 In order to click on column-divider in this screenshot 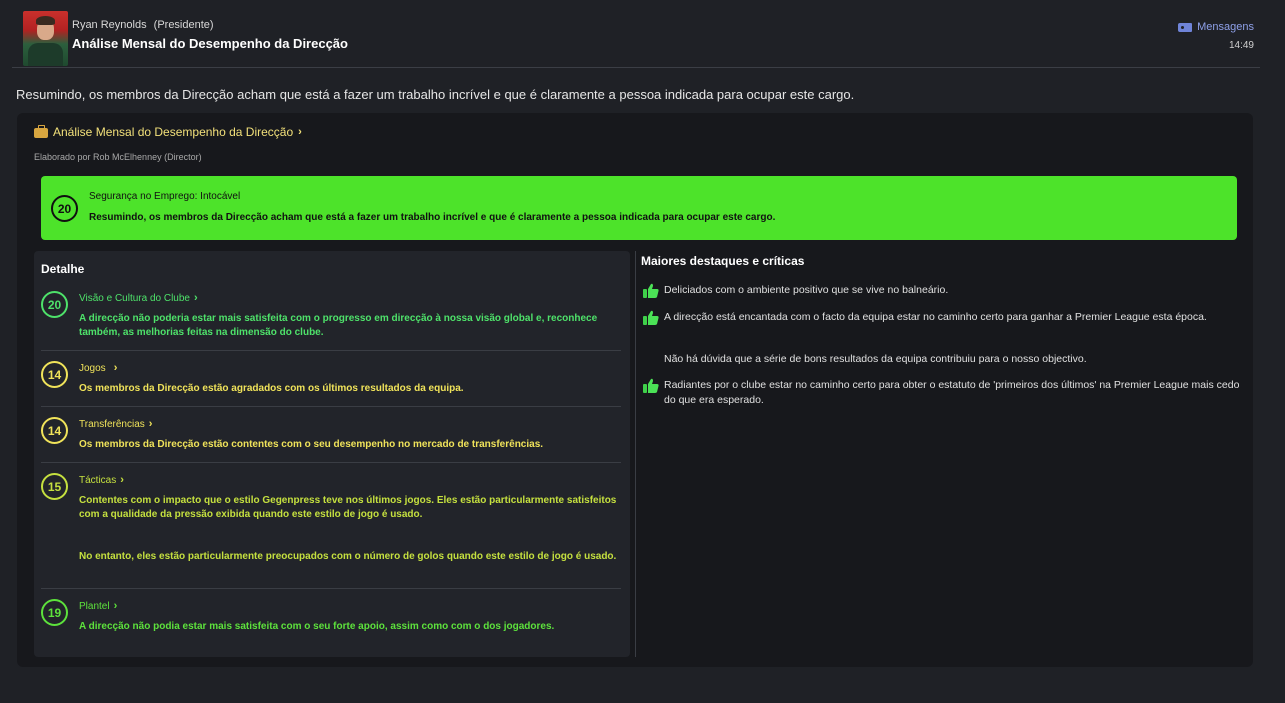, I will do `click(635, 454)`.